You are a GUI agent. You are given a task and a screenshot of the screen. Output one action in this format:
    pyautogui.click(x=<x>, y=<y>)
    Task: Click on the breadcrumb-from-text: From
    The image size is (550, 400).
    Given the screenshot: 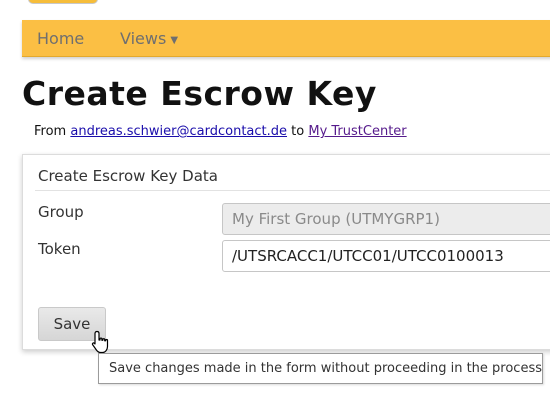 What is the action you would take?
    pyautogui.click(x=50, y=131)
    